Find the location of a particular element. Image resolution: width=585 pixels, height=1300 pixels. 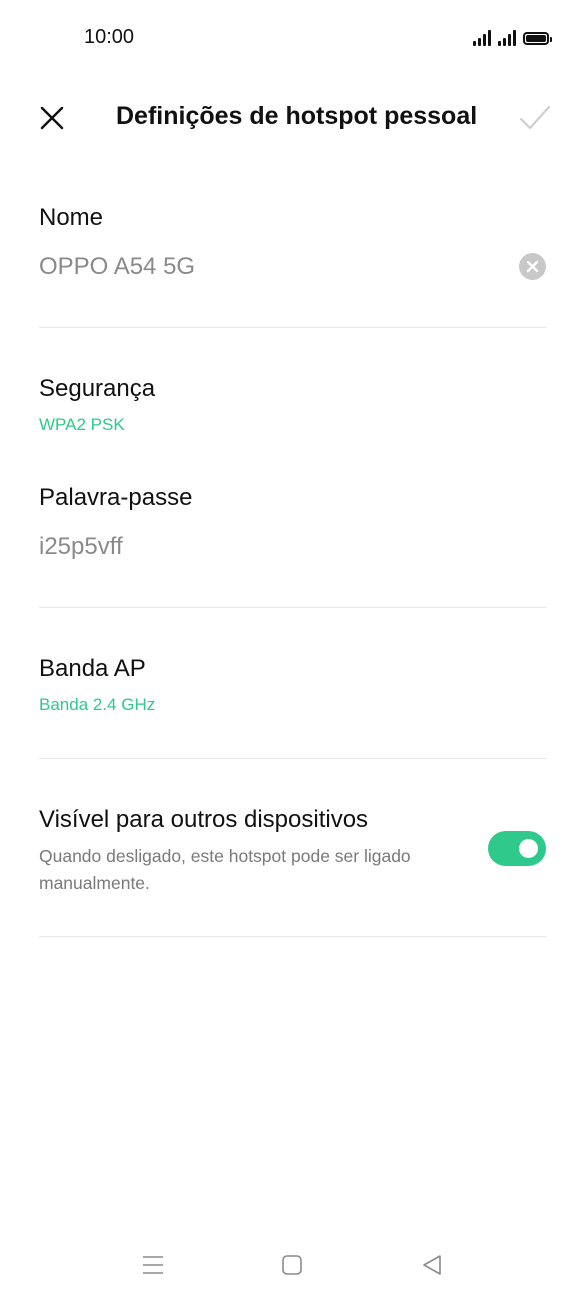

status-bar: 10:00 is located at coordinates (292, 37).